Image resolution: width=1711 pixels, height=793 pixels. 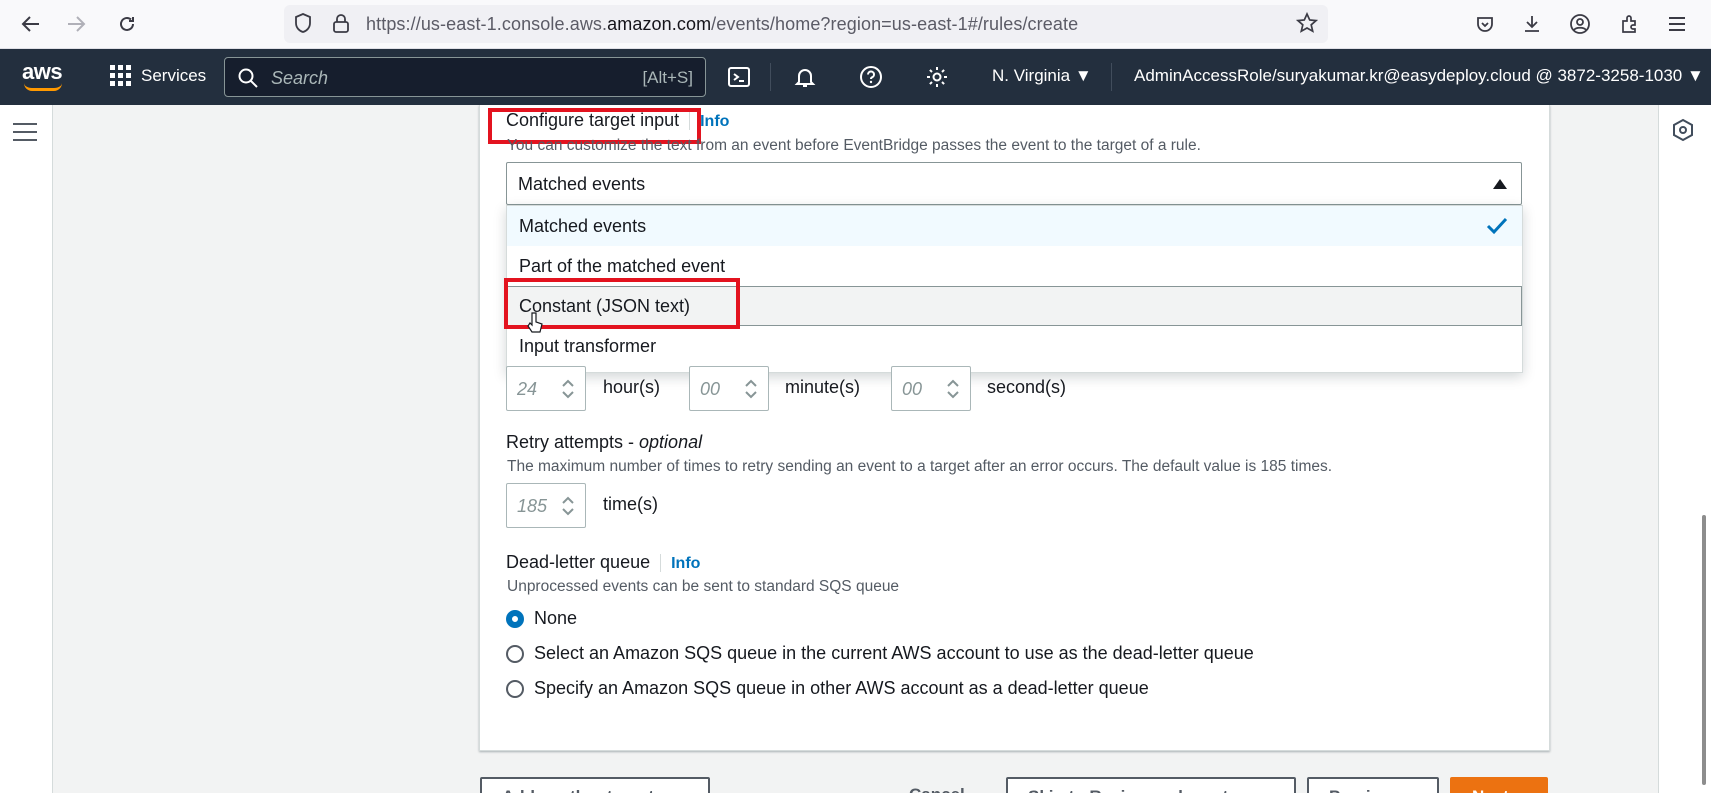 I want to click on search-placeholder: Search, so click(x=300, y=78).